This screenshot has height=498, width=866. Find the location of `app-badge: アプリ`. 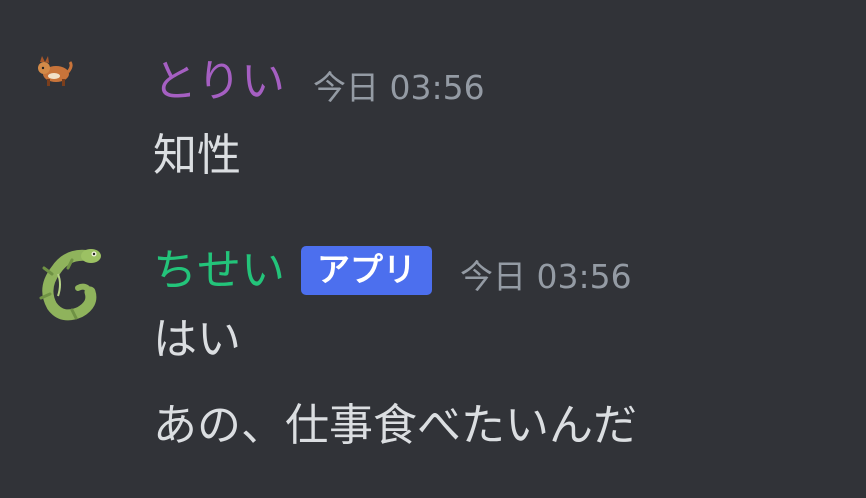

app-badge: アプリ is located at coordinates (366, 270).